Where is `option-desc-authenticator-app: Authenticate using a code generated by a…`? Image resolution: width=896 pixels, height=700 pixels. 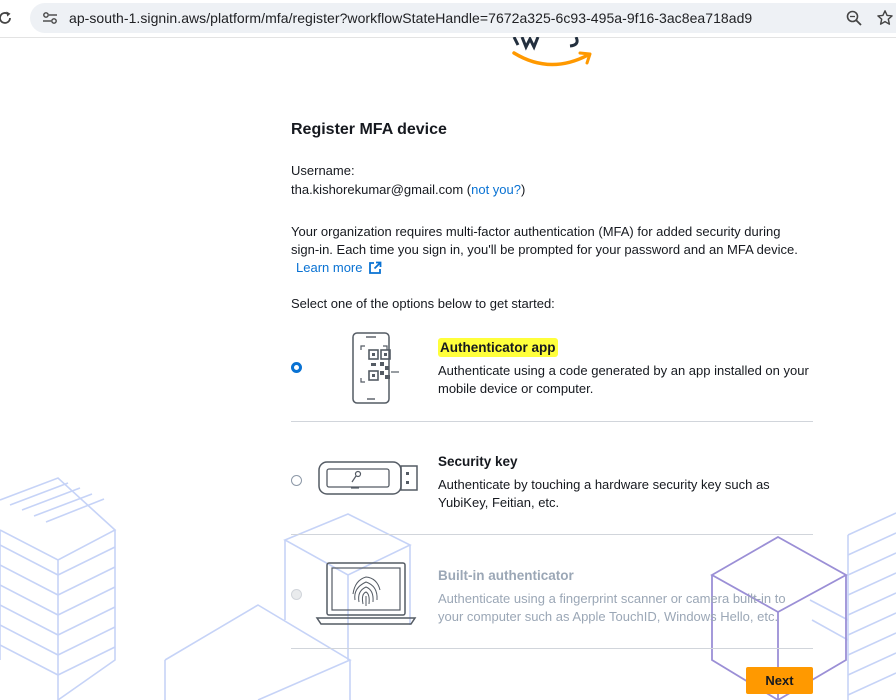
option-desc-authenticator-app: Authenticate using a code generated by a… is located at coordinates (623, 379).